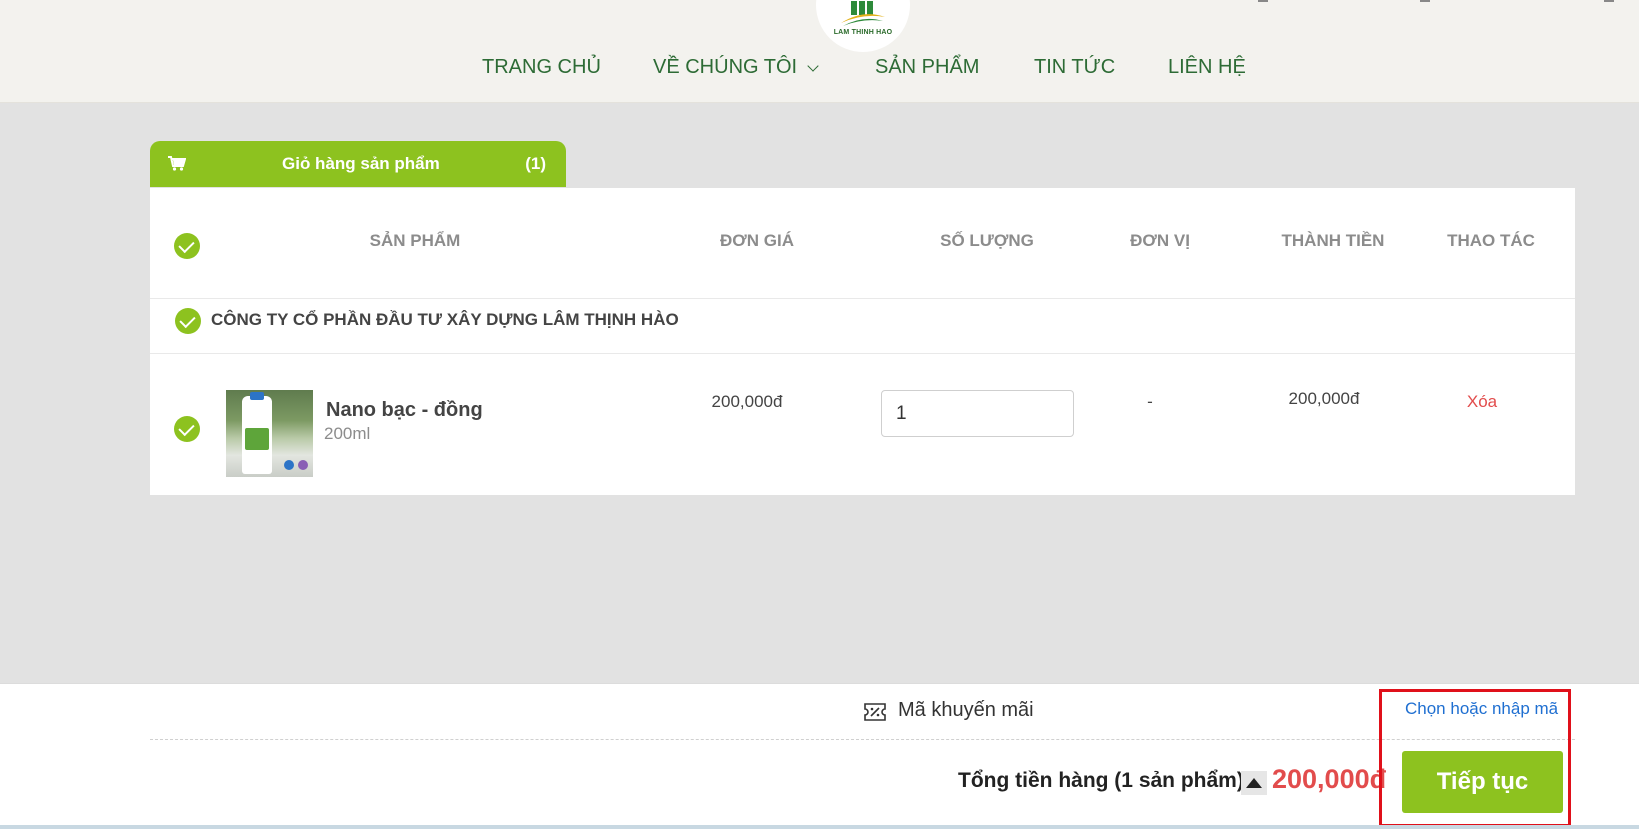 The image size is (1639, 829). Describe the element at coordinates (862, 739) in the screenshot. I see `dashed-divider` at that location.